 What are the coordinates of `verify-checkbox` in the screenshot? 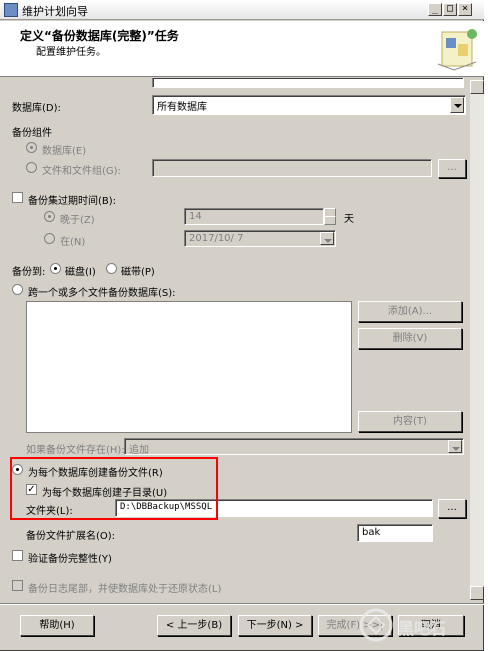 It's located at (17, 555).